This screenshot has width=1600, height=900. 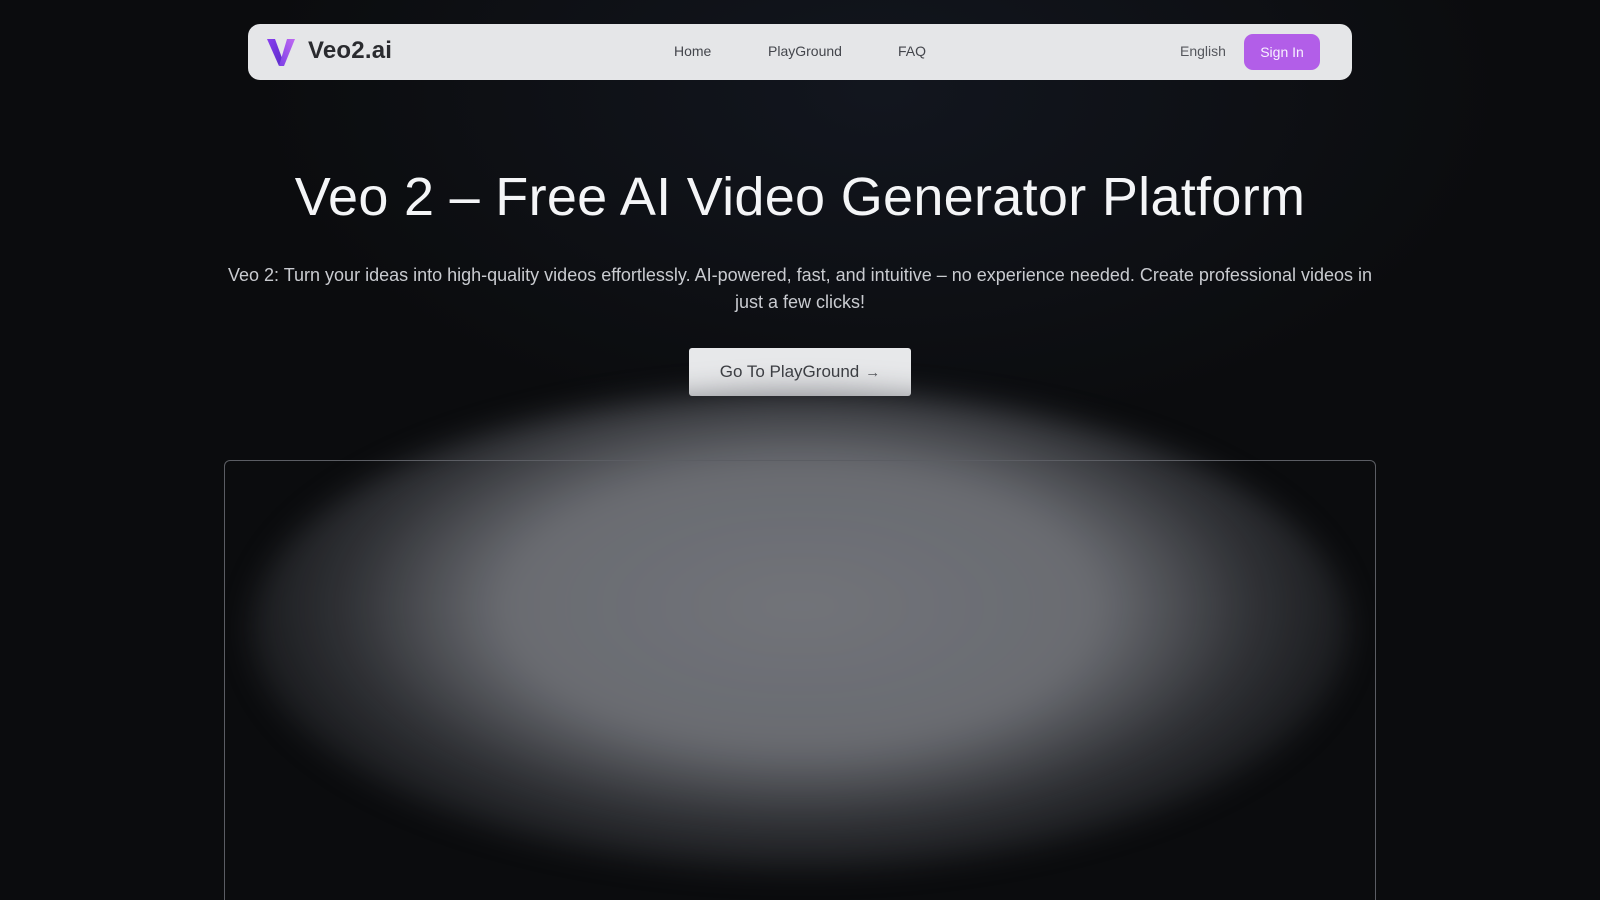 What do you see at coordinates (1203, 51) in the screenshot?
I see `language-selector: English` at bounding box center [1203, 51].